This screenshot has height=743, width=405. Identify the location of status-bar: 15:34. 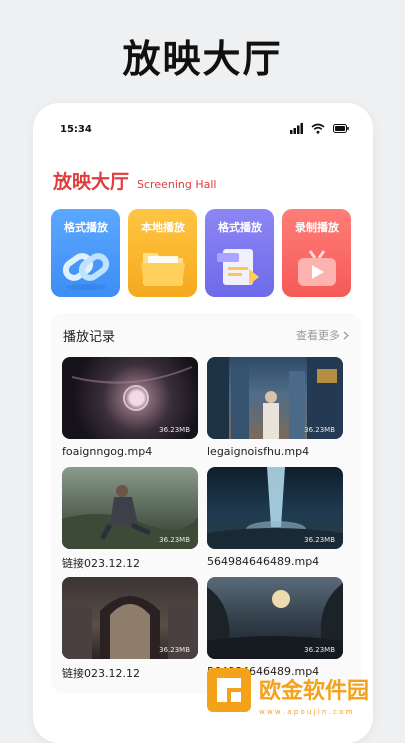
(203, 120).